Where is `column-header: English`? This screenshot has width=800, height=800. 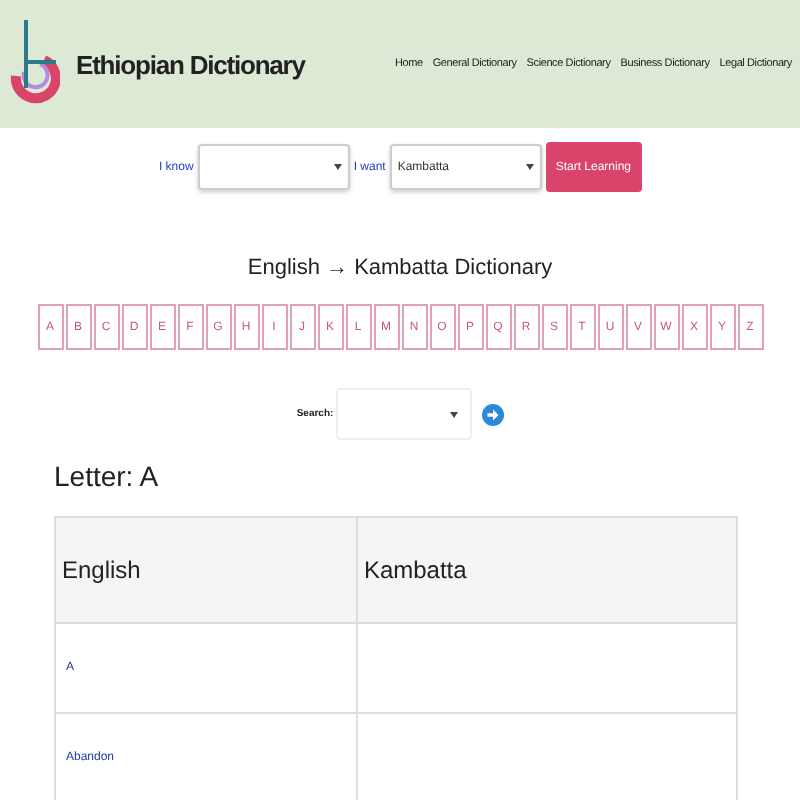
column-header: English is located at coordinates (206, 570).